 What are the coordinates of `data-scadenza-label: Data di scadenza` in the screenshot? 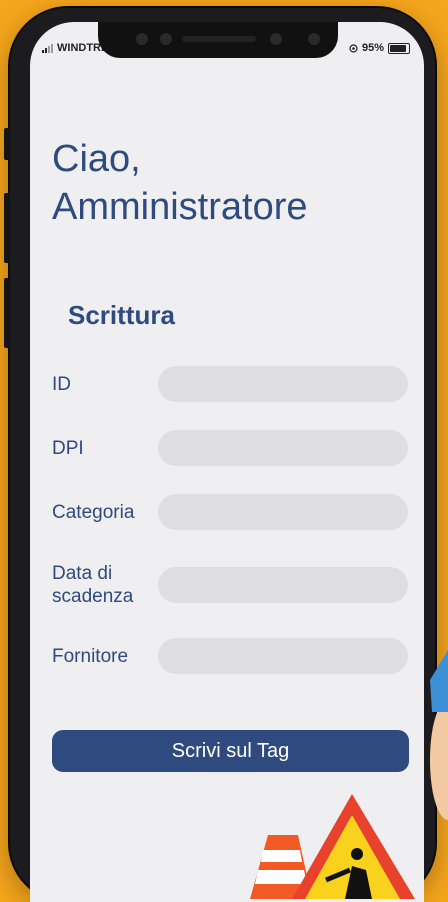 It's located at (105, 585).